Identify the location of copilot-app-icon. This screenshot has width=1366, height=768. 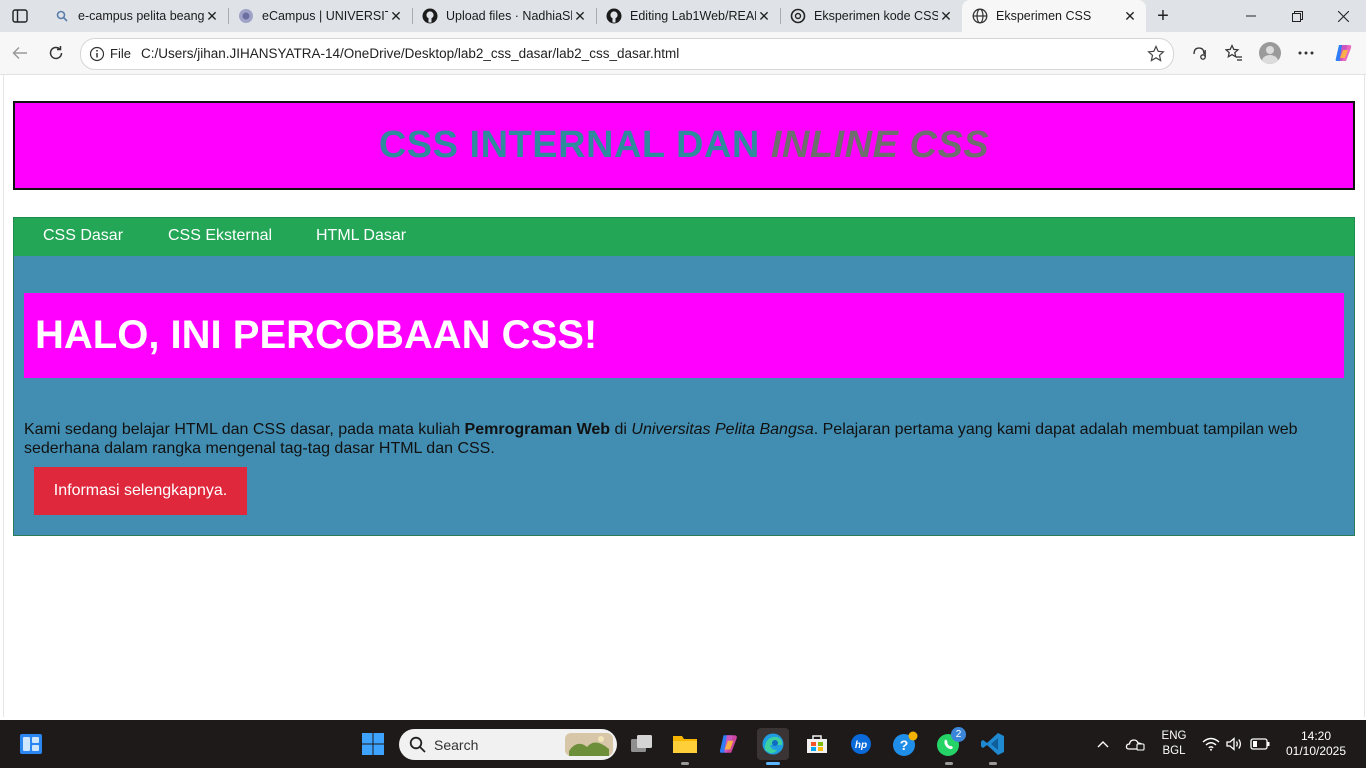
(729, 744).